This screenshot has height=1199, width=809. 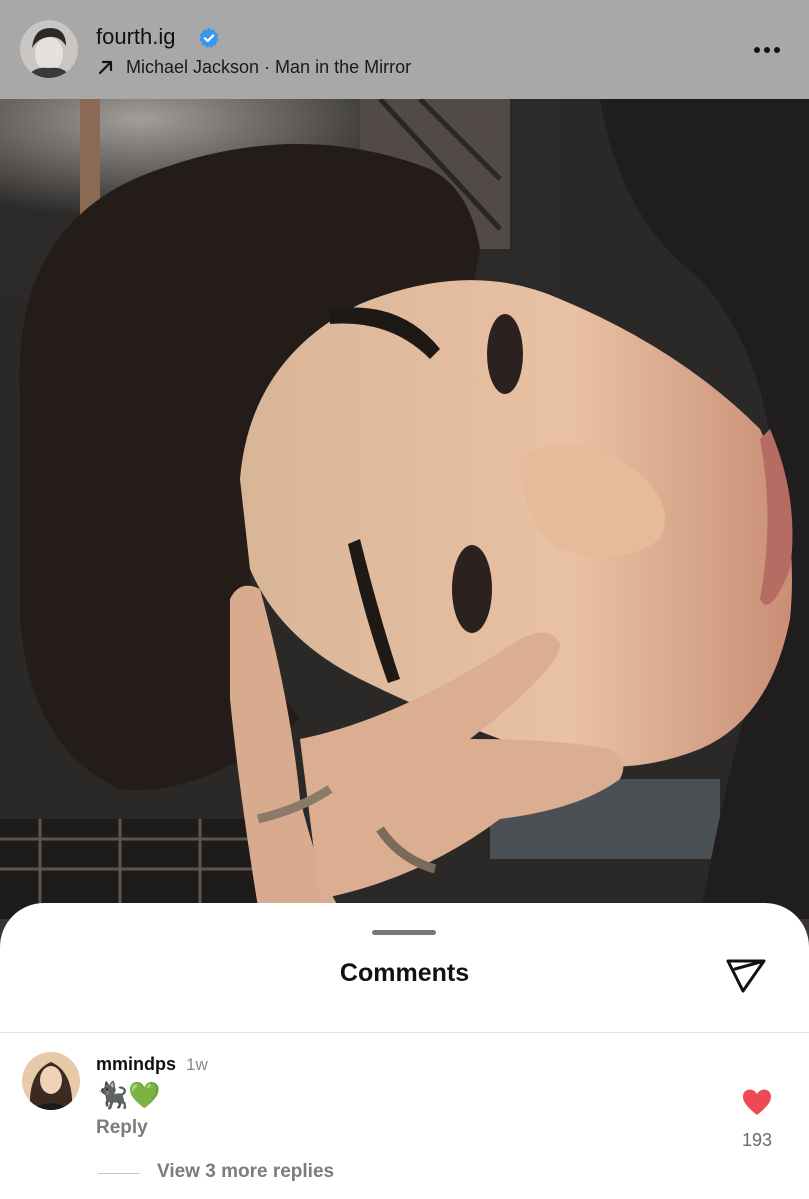 What do you see at coordinates (122, 1128) in the screenshot?
I see `reply-button: Reply` at bounding box center [122, 1128].